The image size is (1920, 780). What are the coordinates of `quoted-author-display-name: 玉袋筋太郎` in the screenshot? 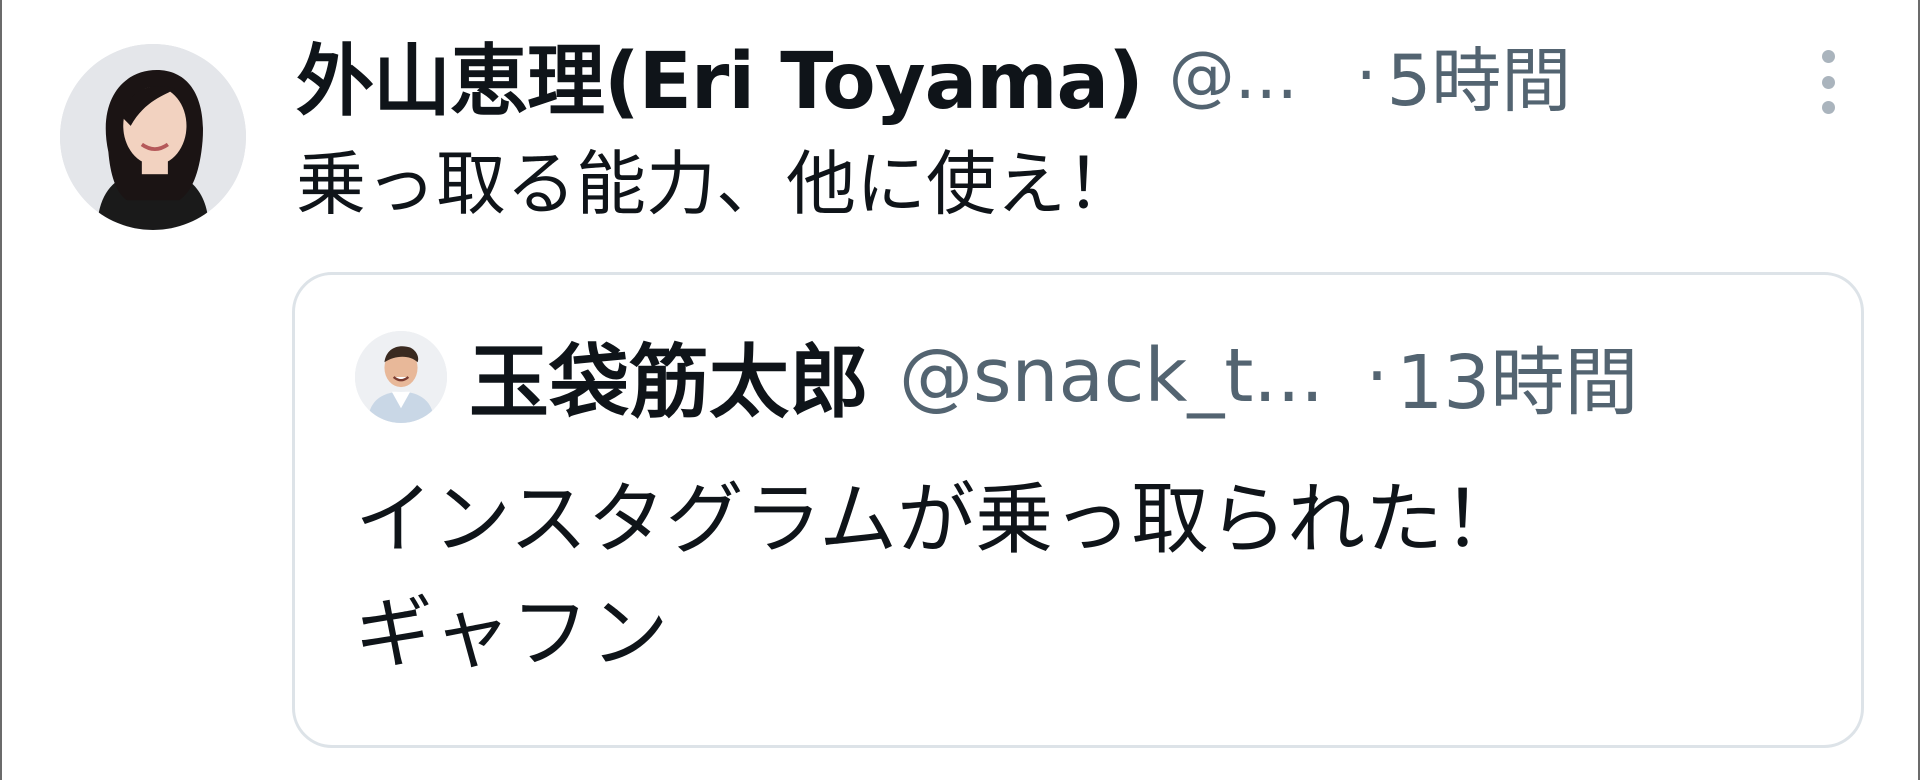 It's located at (669, 376).